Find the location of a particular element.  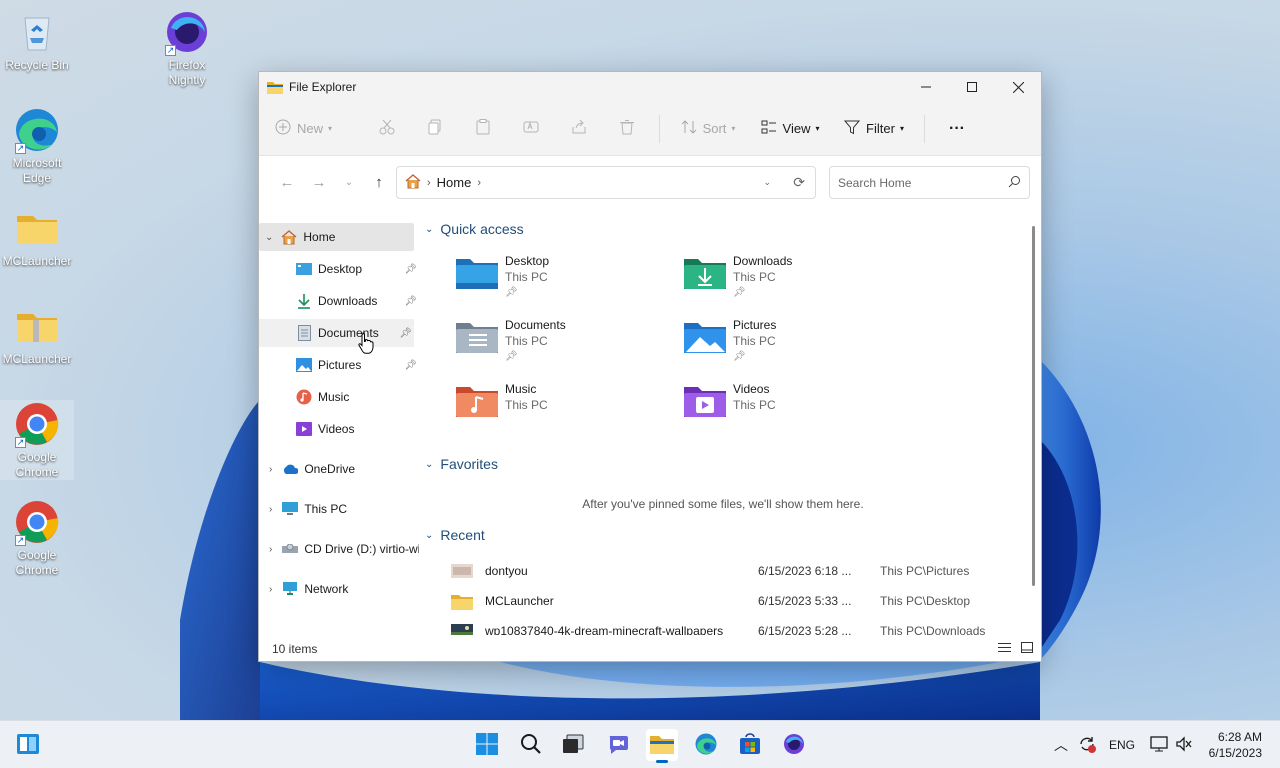

update-status-button is located at coordinates (1087, 744).